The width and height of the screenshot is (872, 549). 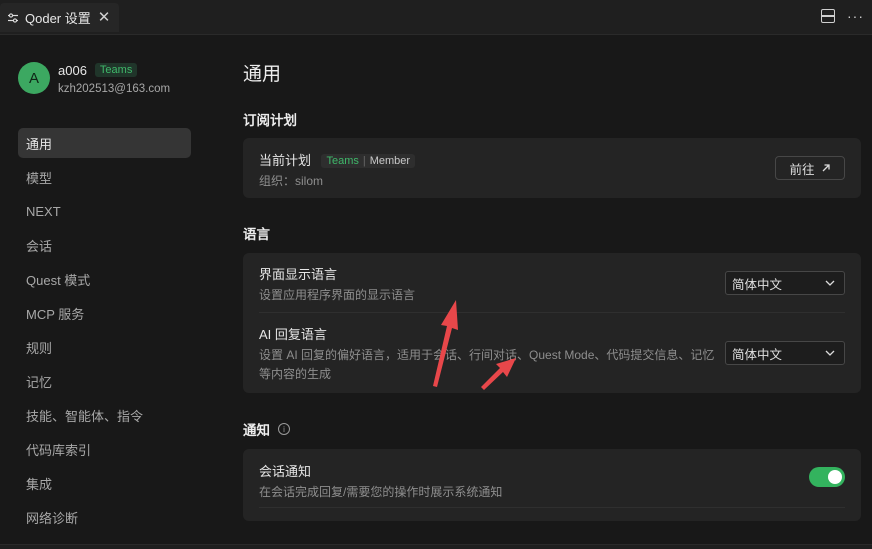 What do you see at coordinates (256, 430) in the screenshot?
I see `notification-title-label: 通知` at bounding box center [256, 430].